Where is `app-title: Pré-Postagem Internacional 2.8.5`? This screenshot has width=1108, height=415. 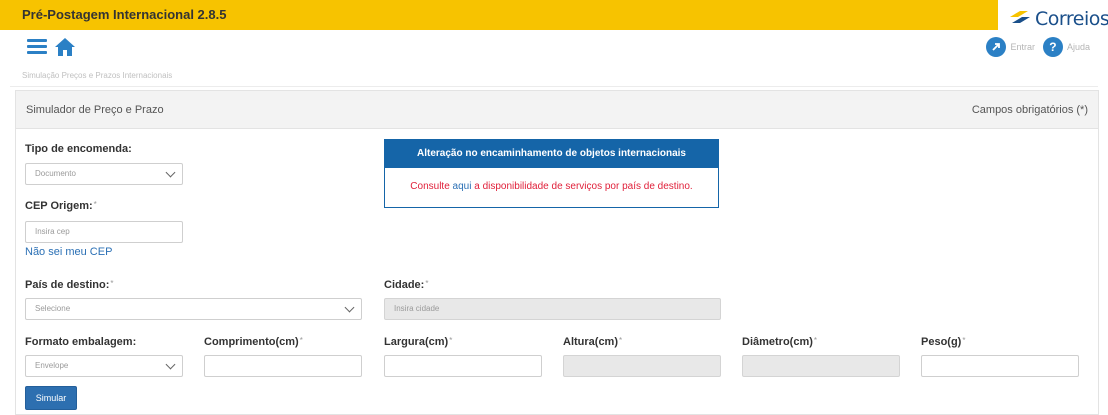 app-title: Pré-Postagem Internacional 2.8.5 is located at coordinates (124, 14).